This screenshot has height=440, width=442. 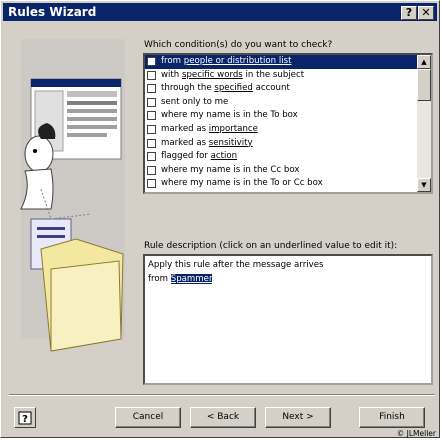 I want to click on arrow-up-icon: ▲, so click(x=424, y=62).